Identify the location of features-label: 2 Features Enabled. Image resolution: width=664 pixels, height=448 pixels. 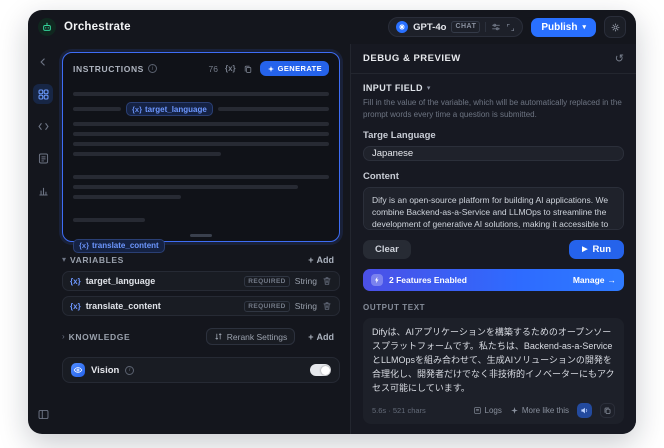
(428, 280).